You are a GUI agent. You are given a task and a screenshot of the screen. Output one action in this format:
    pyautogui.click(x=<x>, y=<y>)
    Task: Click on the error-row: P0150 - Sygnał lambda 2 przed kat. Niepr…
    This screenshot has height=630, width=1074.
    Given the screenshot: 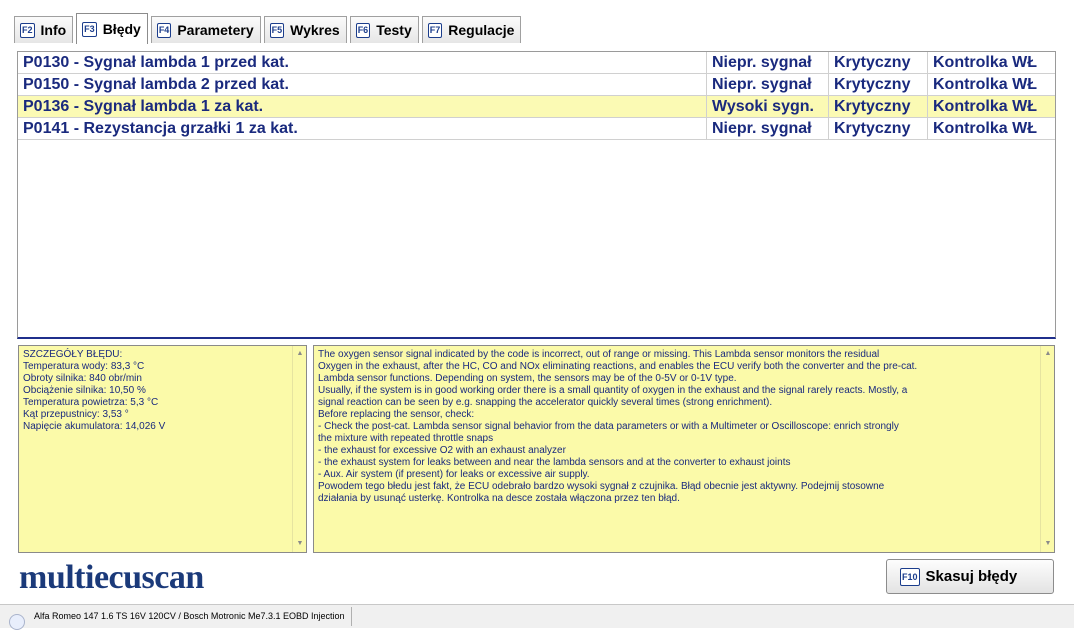 What is the action you would take?
    pyautogui.click(x=536, y=85)
    